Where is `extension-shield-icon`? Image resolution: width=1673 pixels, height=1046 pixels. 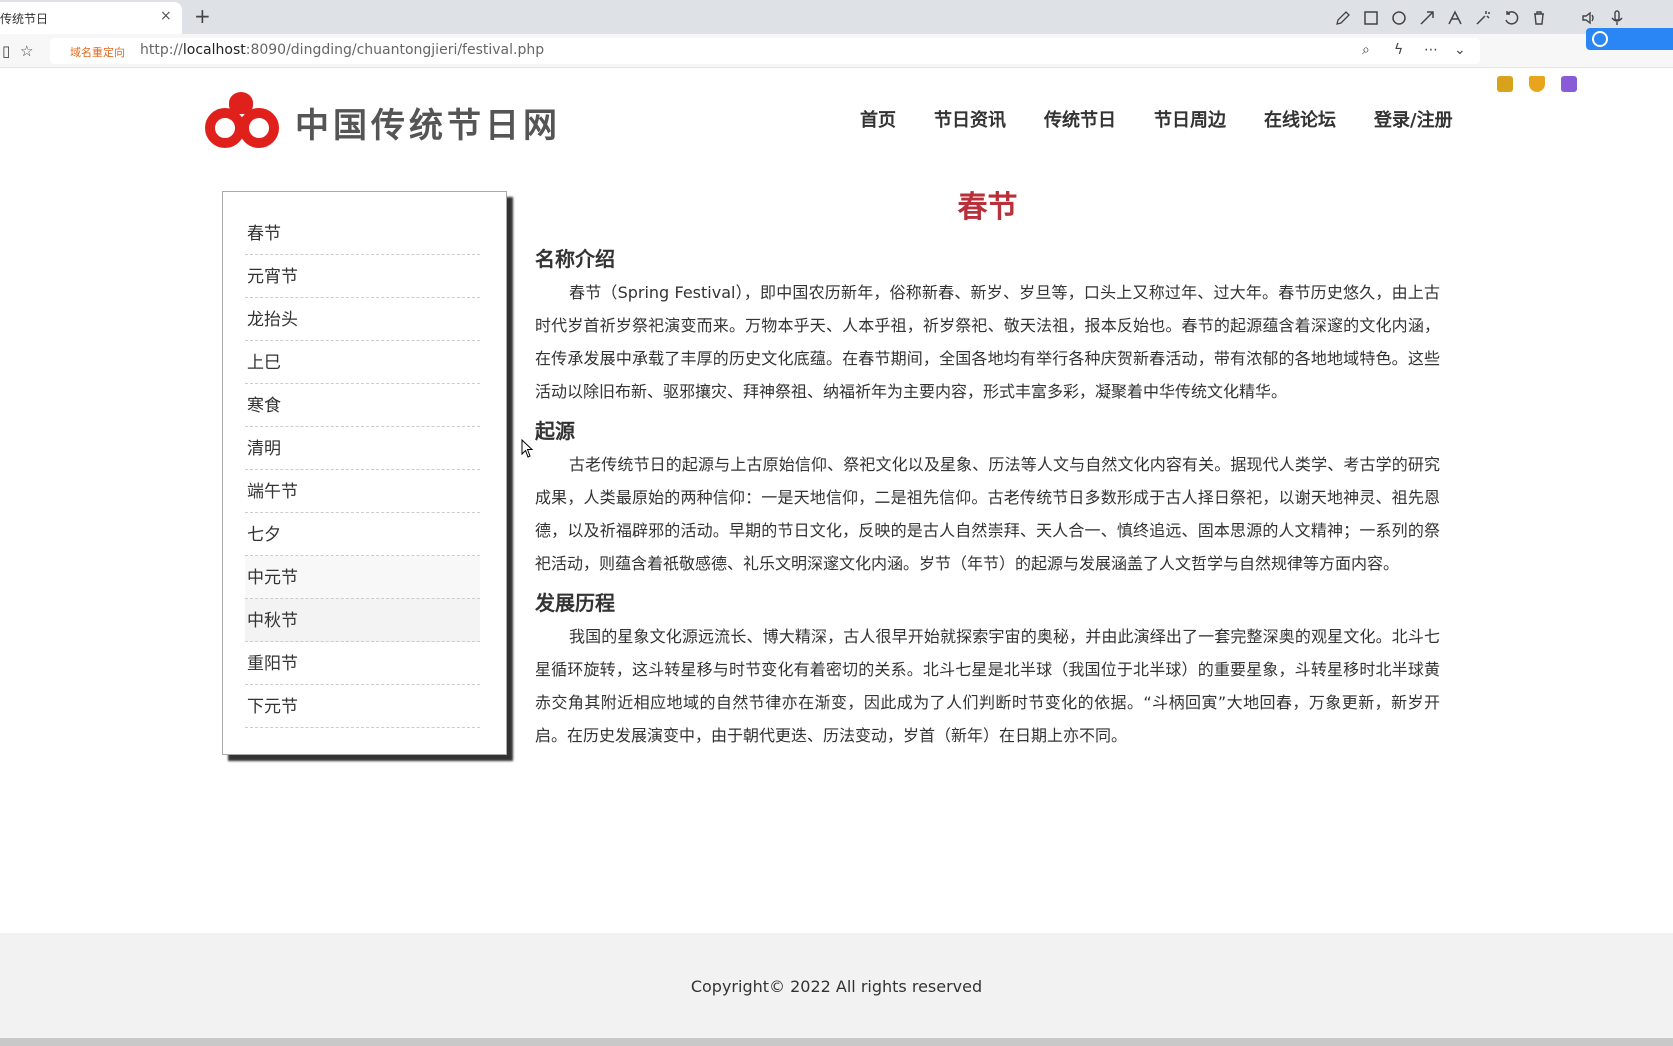
extension-shield-icon is located at coordinates (1537, 84).